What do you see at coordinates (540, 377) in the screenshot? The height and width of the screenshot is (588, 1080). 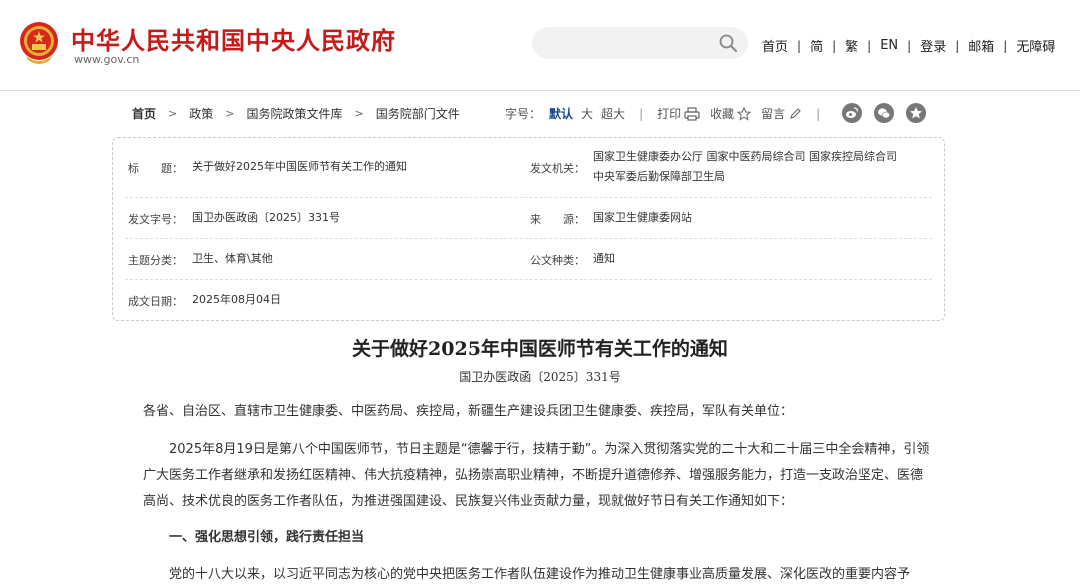 I see `document-number: 国卫办医政函〔2025〕331号` at bounding box center [540, 377].